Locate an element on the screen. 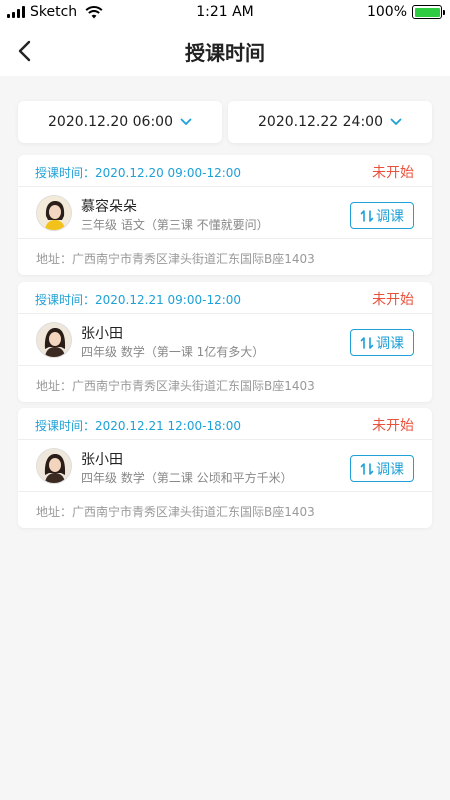 The image size is (450, 800). teacher-name: 慕容朵朵 is located at coordinates (109, 207).